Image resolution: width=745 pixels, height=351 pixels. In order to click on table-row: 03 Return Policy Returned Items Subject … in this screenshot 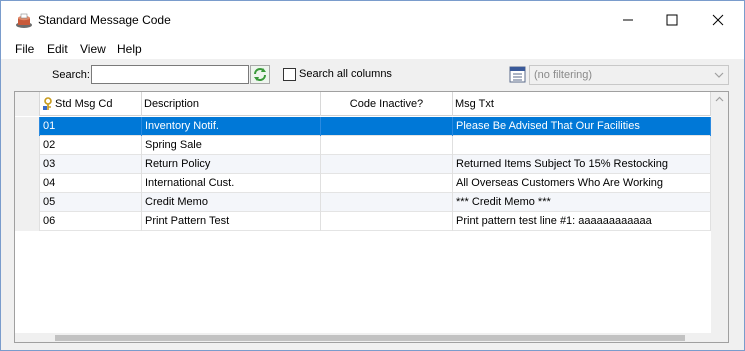, I will do `click(363, 164)`.